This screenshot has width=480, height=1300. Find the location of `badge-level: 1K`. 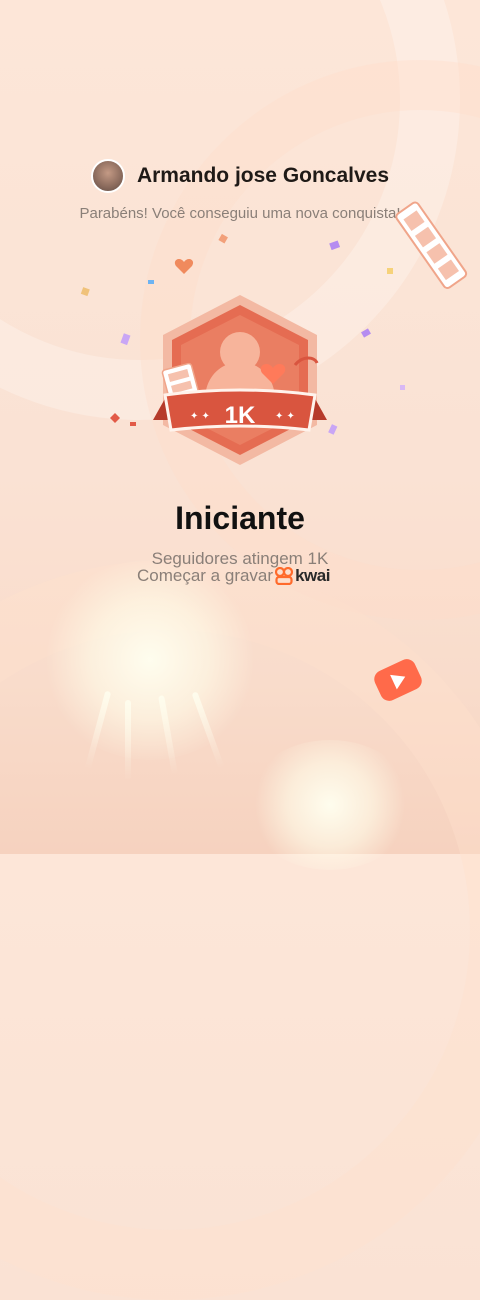

badge-level: 1K is located at coordinates (240, 415).